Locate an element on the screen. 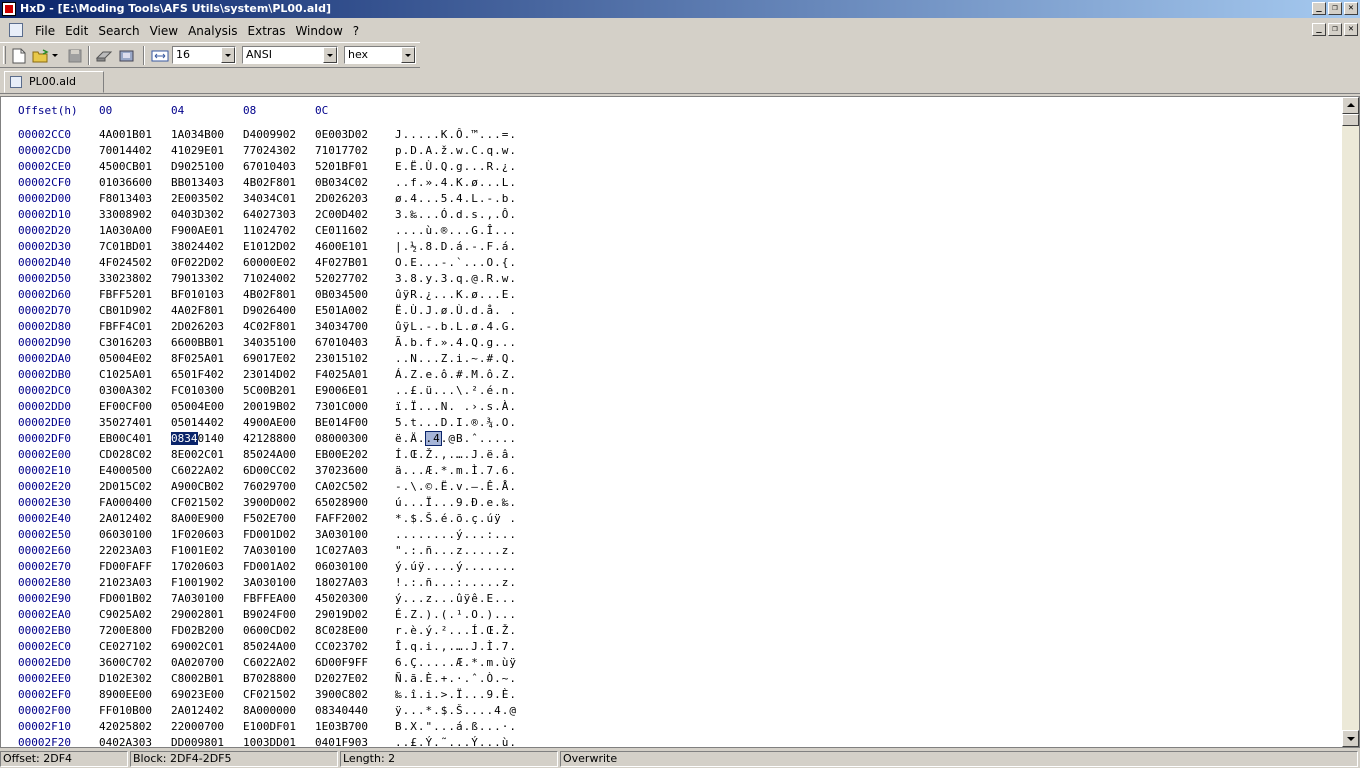 This screenshot has width=1360, height=768. scroll-thumb is located at coordinates (1350, 120).